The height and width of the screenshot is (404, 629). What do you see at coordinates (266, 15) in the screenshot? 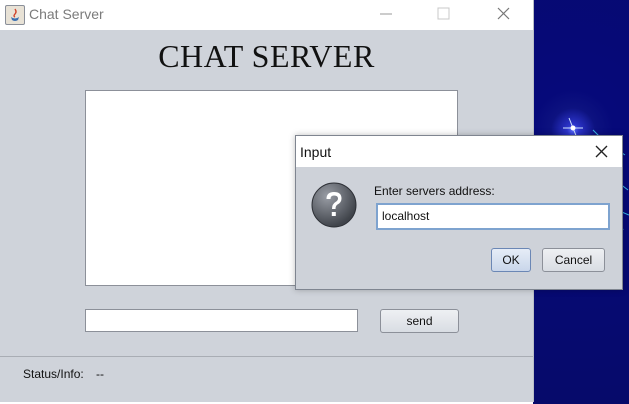
I see `window-titlebar: Chat Server` at bounding box center [266, 15].